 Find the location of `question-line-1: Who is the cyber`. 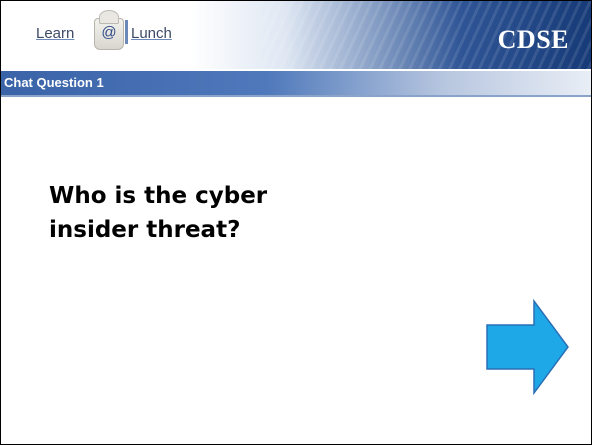

question-line-1: Who is the cyber is located at coordinates (158, 196).